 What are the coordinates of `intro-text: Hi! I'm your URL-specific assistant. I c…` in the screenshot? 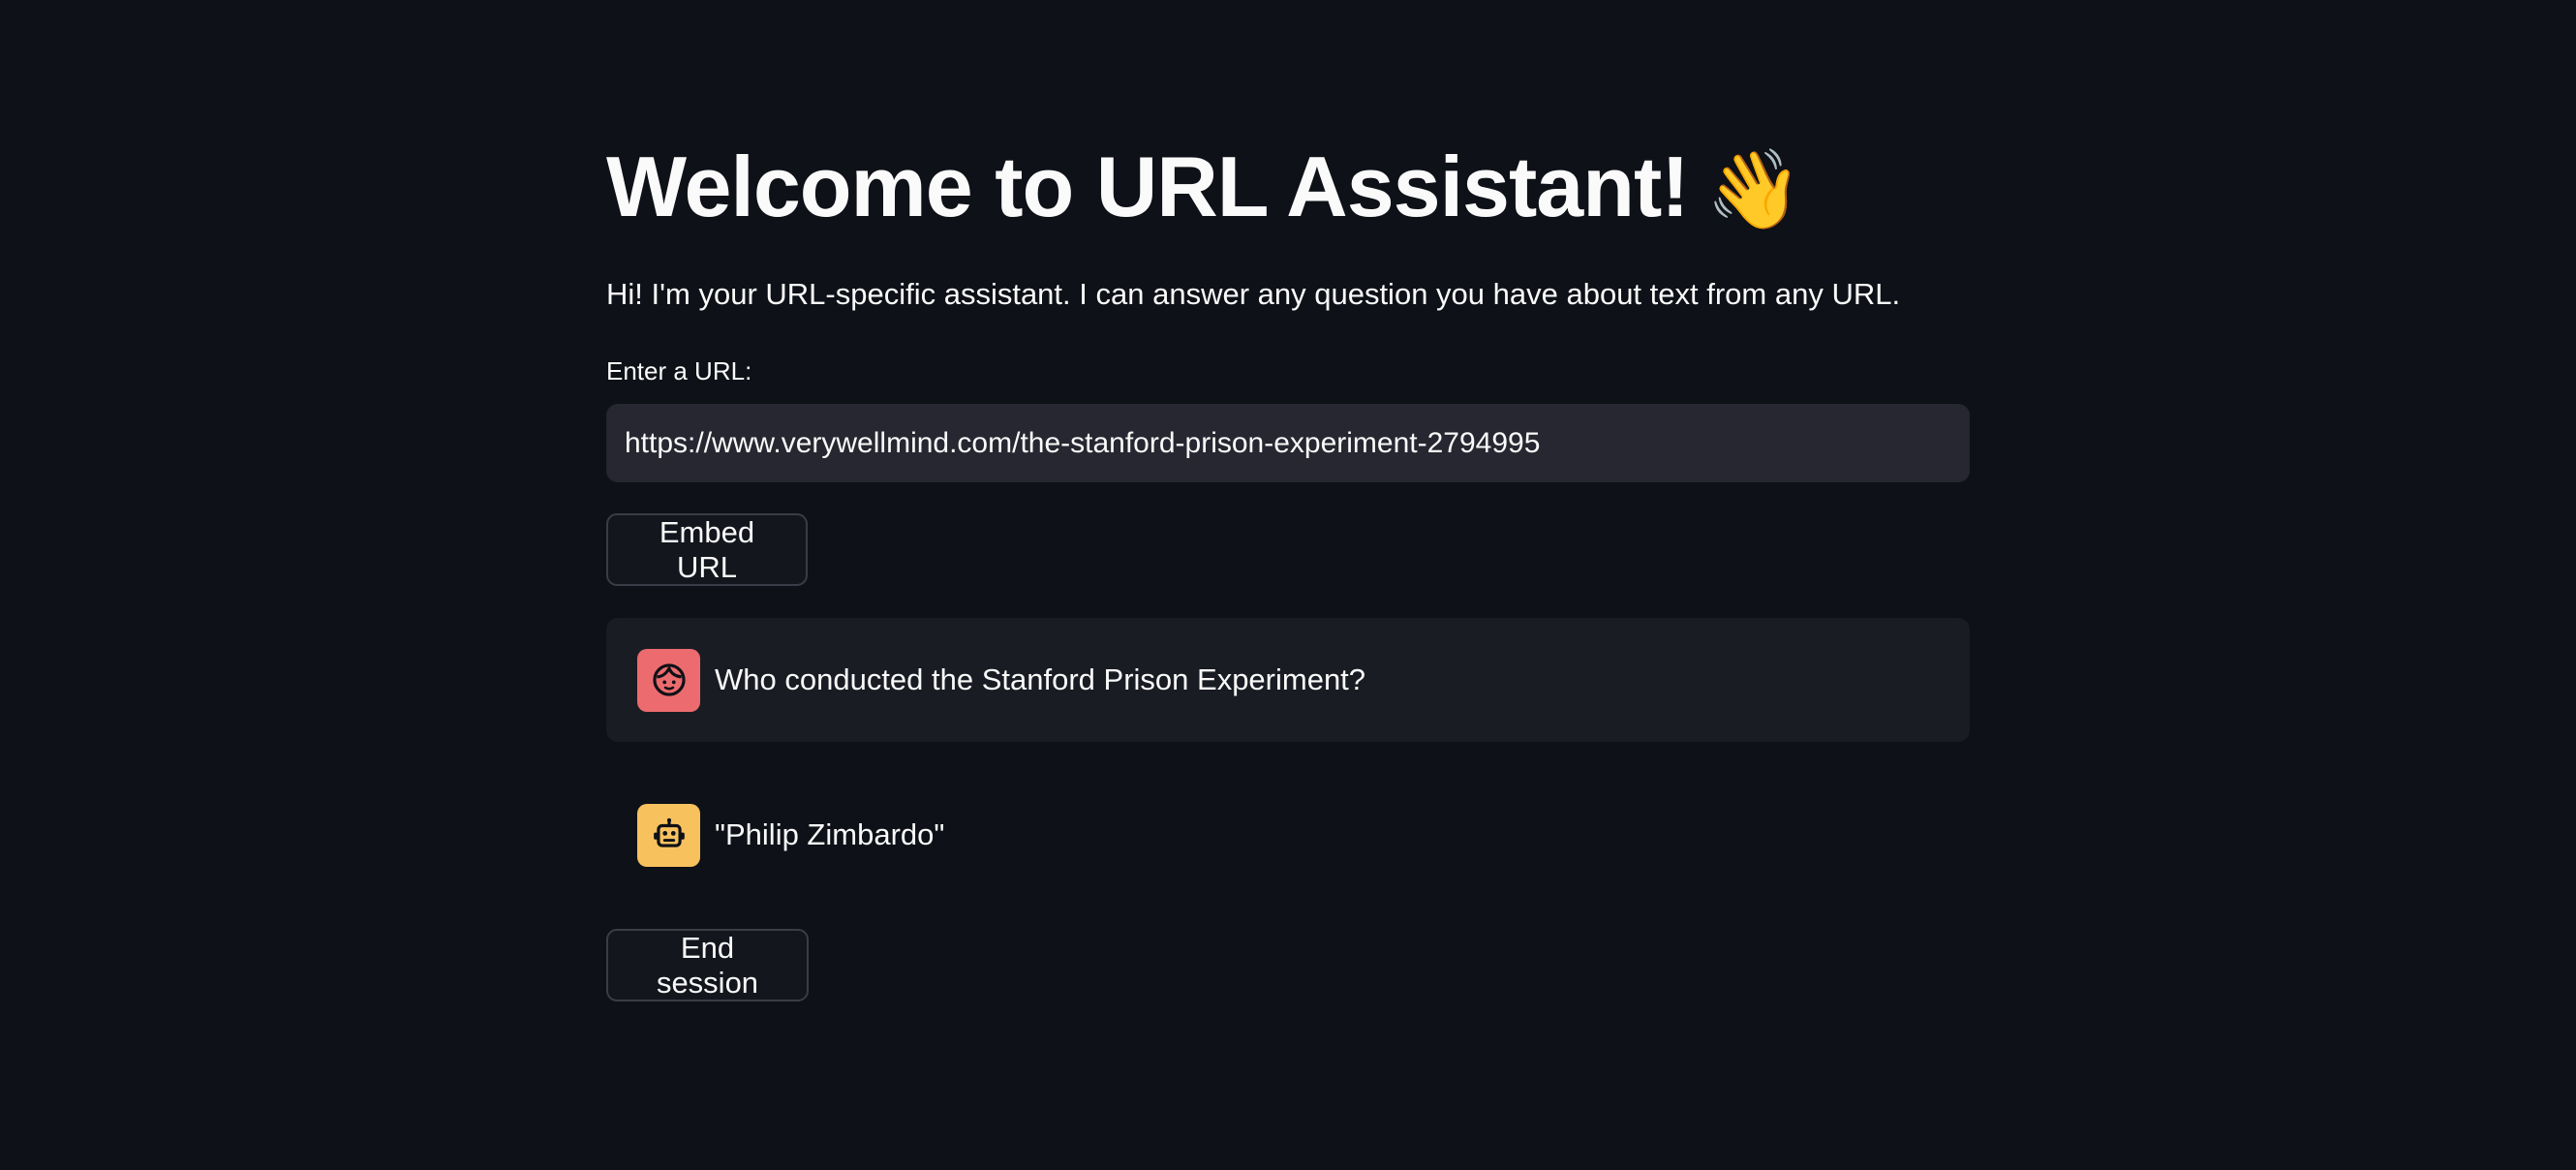 It's located at (1253, 294).